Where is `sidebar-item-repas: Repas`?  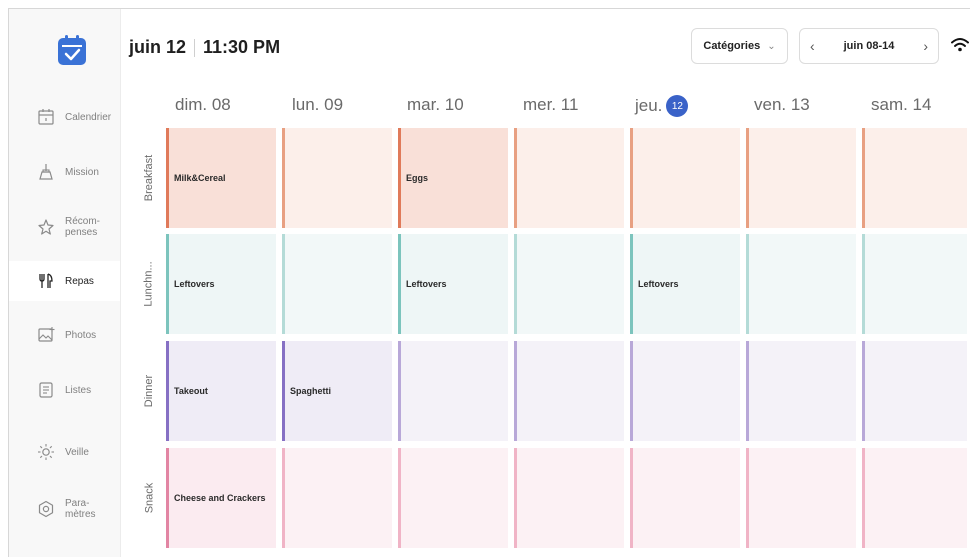
sidebar-item-repas: Repas is located at coordinates (64, 281).